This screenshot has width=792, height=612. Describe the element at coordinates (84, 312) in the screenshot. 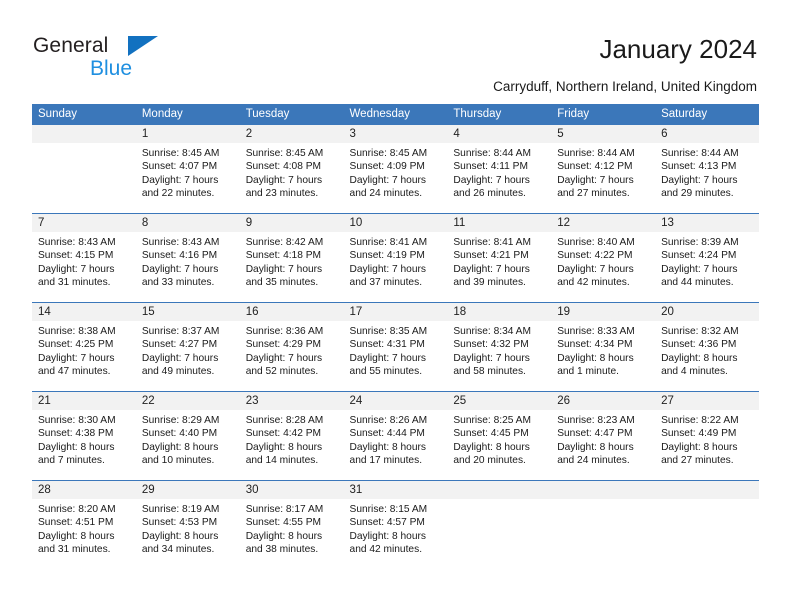

I see `day-number: 14` at that location.